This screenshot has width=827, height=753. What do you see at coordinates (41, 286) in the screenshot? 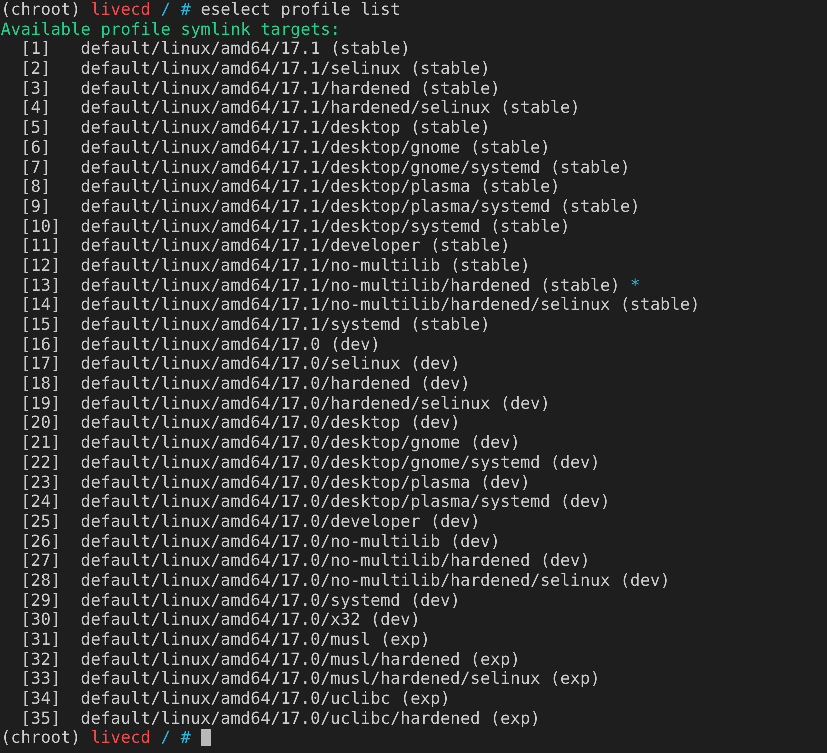
I see `profile-index: [13]` at bounding box center [41, 286].